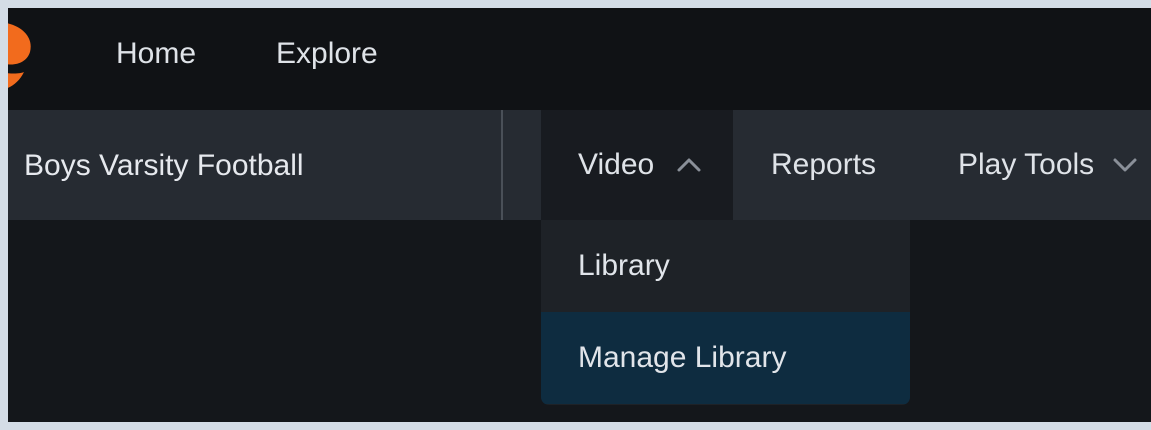  Describe the element at coordinates (624, 265) in the screenshot. I see `menu-item-library-label: Library` at that location.